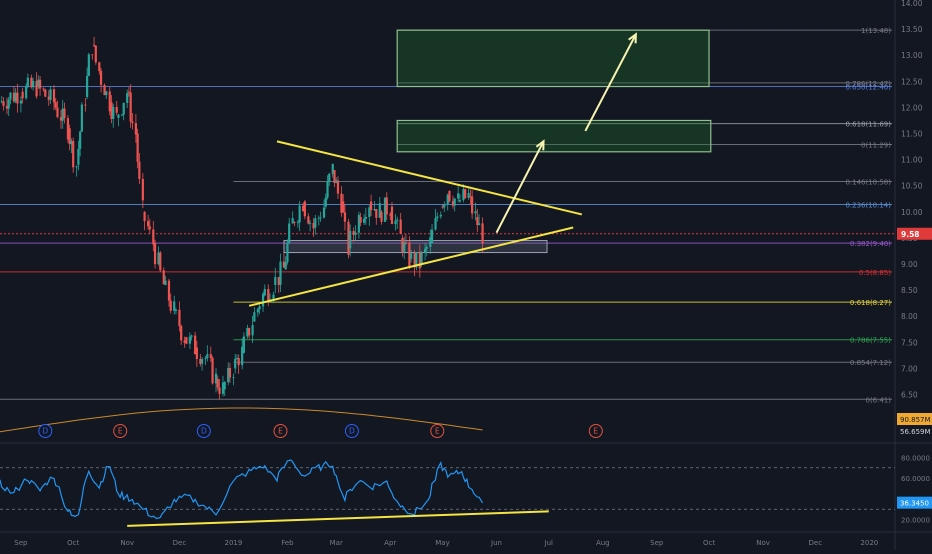  What do you see at coordinates (912, 186) in the screenshot?
I see `price-tick-label: 10.50` at bounding box center [912, 186].